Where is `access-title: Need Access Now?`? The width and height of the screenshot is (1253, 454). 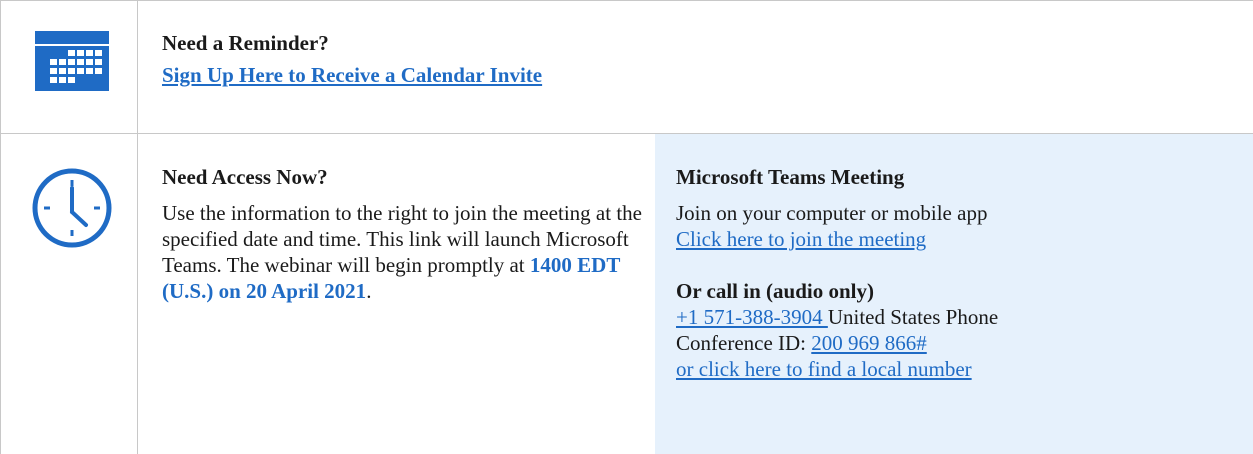
access-title: Need Access Now? is located at coordinates (245, 177).